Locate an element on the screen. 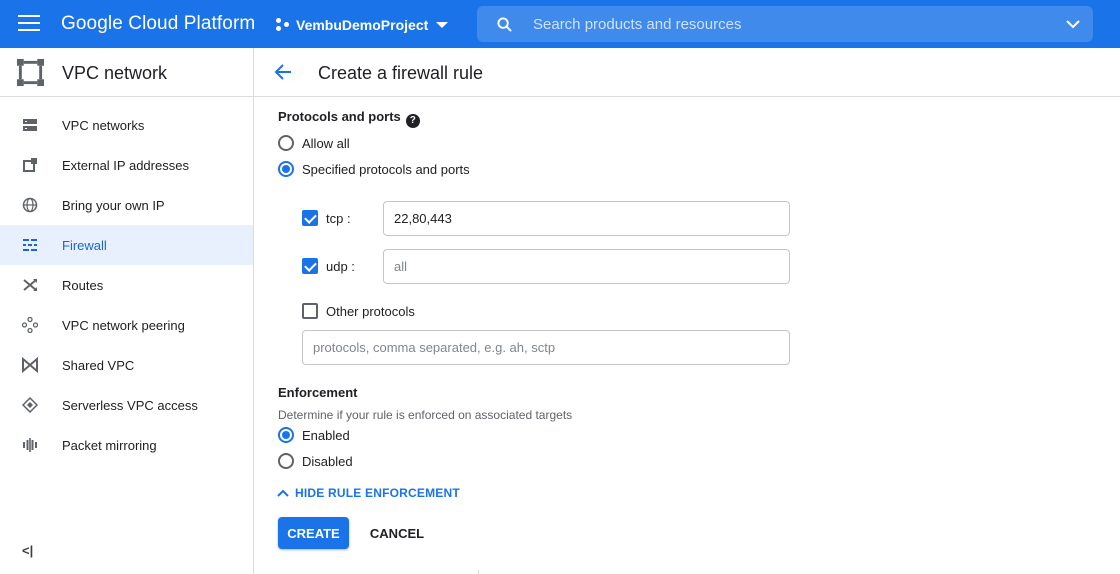 The height and width of the screenshot is (574, 1120). tcp-checkbox: tcp : is located at coordinates (326, 218).